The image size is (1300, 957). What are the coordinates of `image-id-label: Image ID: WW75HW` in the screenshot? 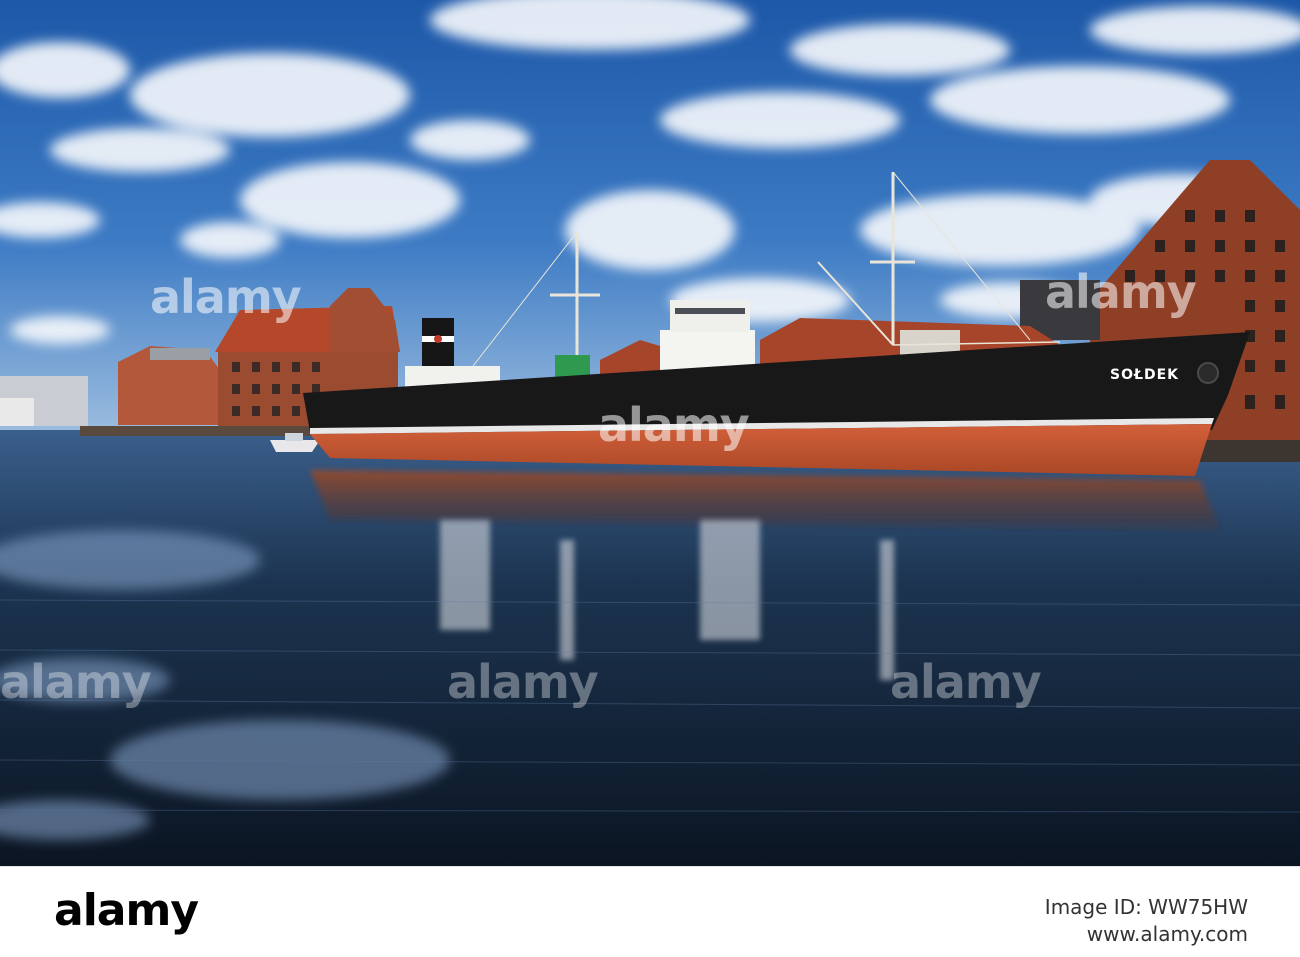 It's located at (1146, 907).